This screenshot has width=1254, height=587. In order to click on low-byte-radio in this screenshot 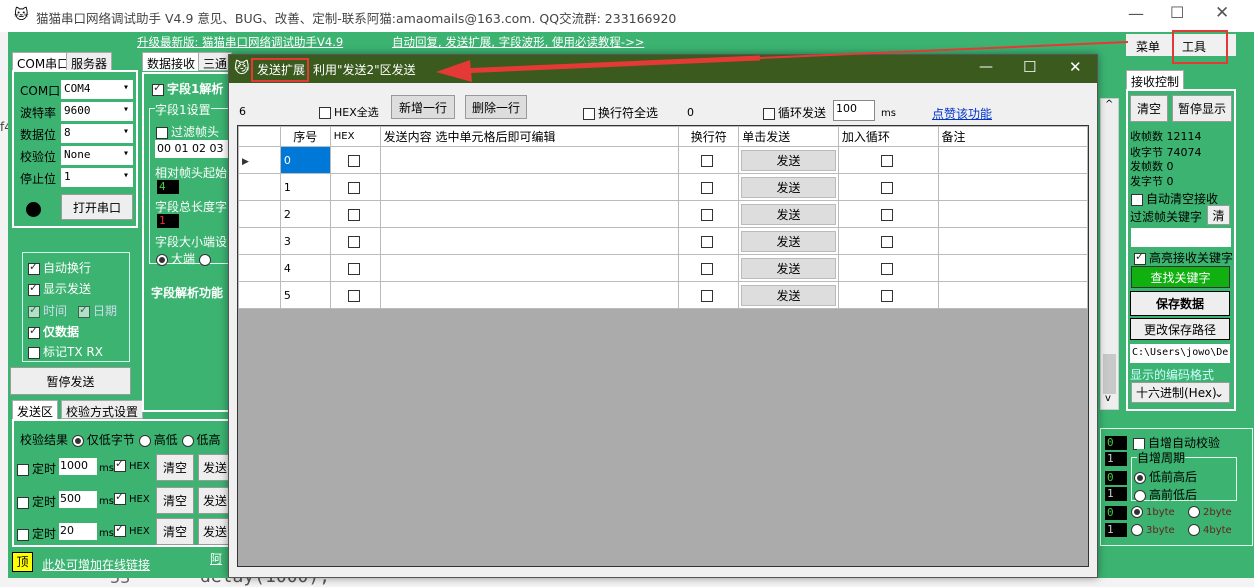, I will do `click(77, 440)`.